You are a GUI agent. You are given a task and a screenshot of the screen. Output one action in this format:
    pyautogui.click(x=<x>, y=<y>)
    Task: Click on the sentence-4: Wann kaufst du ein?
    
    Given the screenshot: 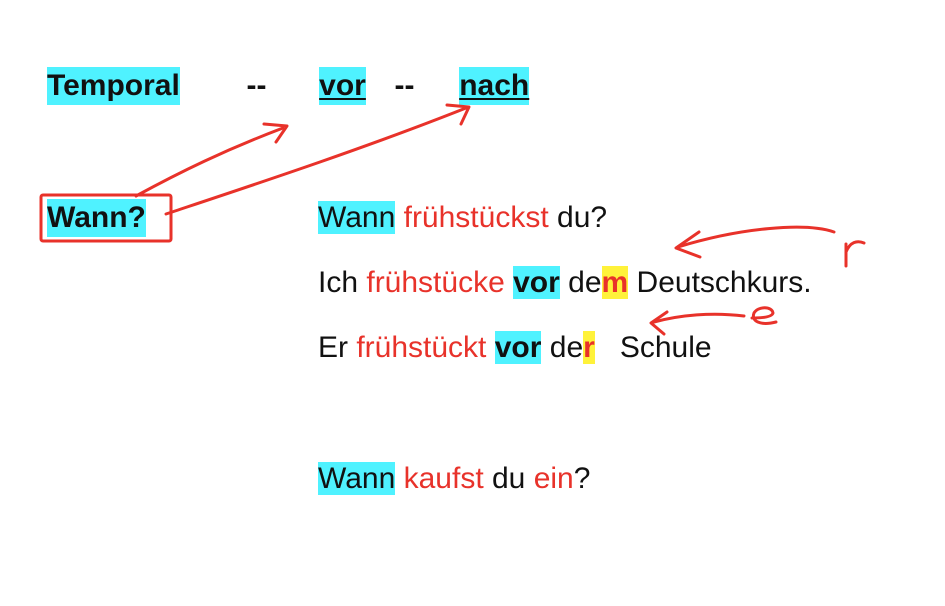 What is the action you would take?
    pyautogui.click(x=454, y=479)
    